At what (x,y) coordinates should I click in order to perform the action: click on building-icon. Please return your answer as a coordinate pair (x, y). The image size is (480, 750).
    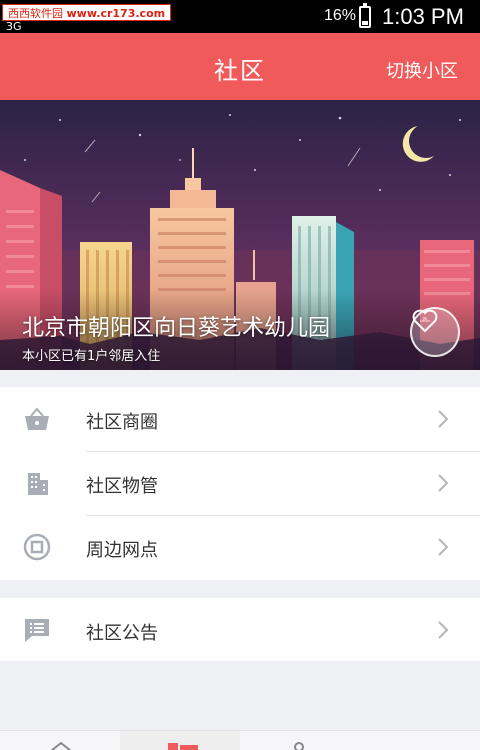
    Looking at the image, I should click on (38, 484).